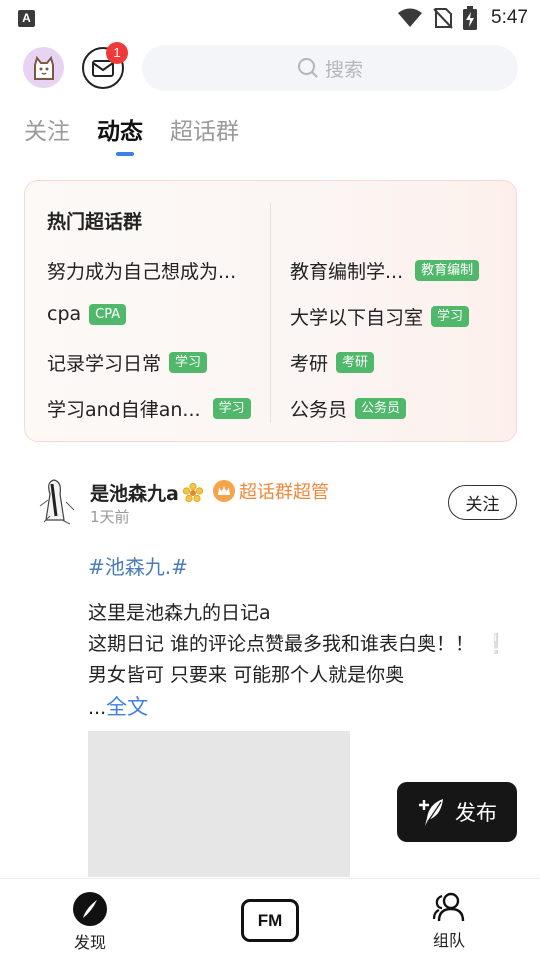  I want to click on status-bar: A 5:47, so click(270, 18).